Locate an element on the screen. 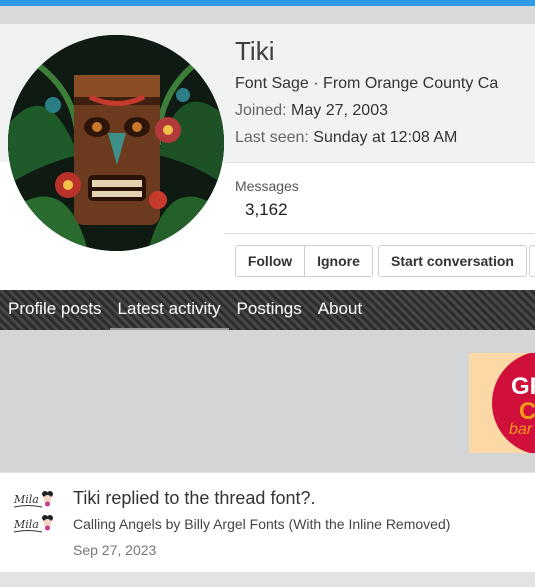 The height and width of the screenshot is (587, 535). user-avatar: Mila Mila is located at coordinates (33, 510).